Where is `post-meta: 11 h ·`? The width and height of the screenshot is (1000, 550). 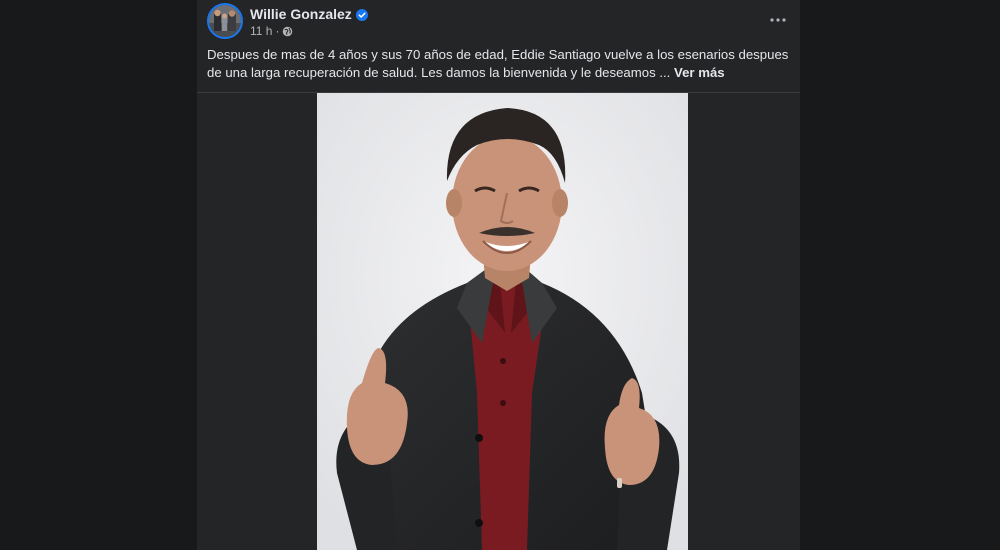 post-meta: 11 h · is located at coordinates (271, 31).